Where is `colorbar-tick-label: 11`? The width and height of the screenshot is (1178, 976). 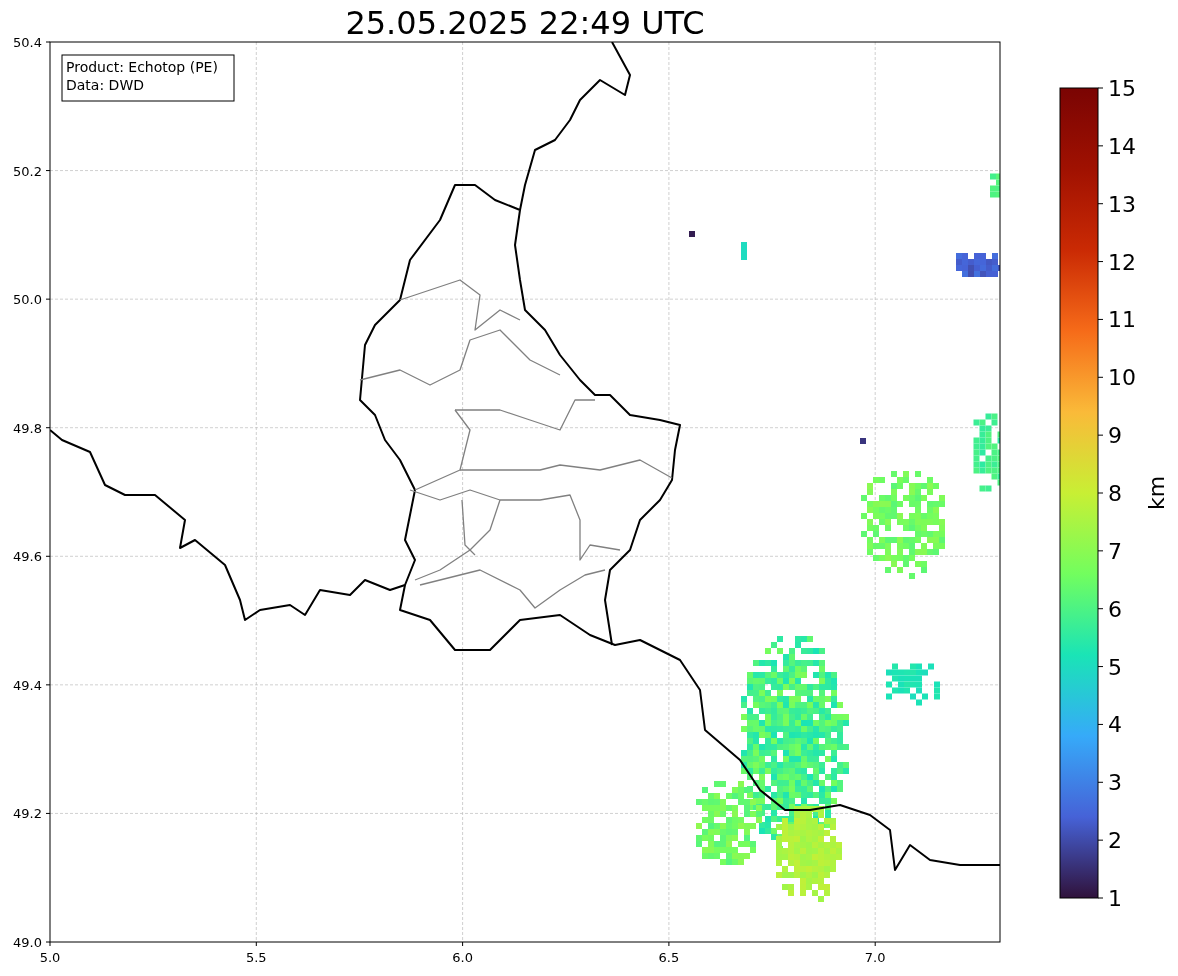 colorbar-tick-label: 11 is located at coordinates (1122, 320).